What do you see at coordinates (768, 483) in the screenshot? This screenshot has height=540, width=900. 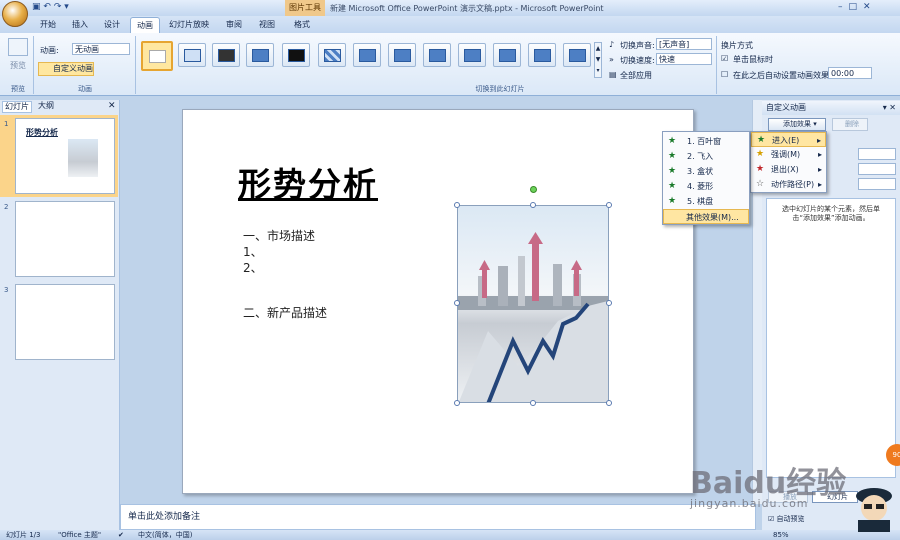 I see `baidu-watermark: Baidu经验` at bounding box center [768, 483].